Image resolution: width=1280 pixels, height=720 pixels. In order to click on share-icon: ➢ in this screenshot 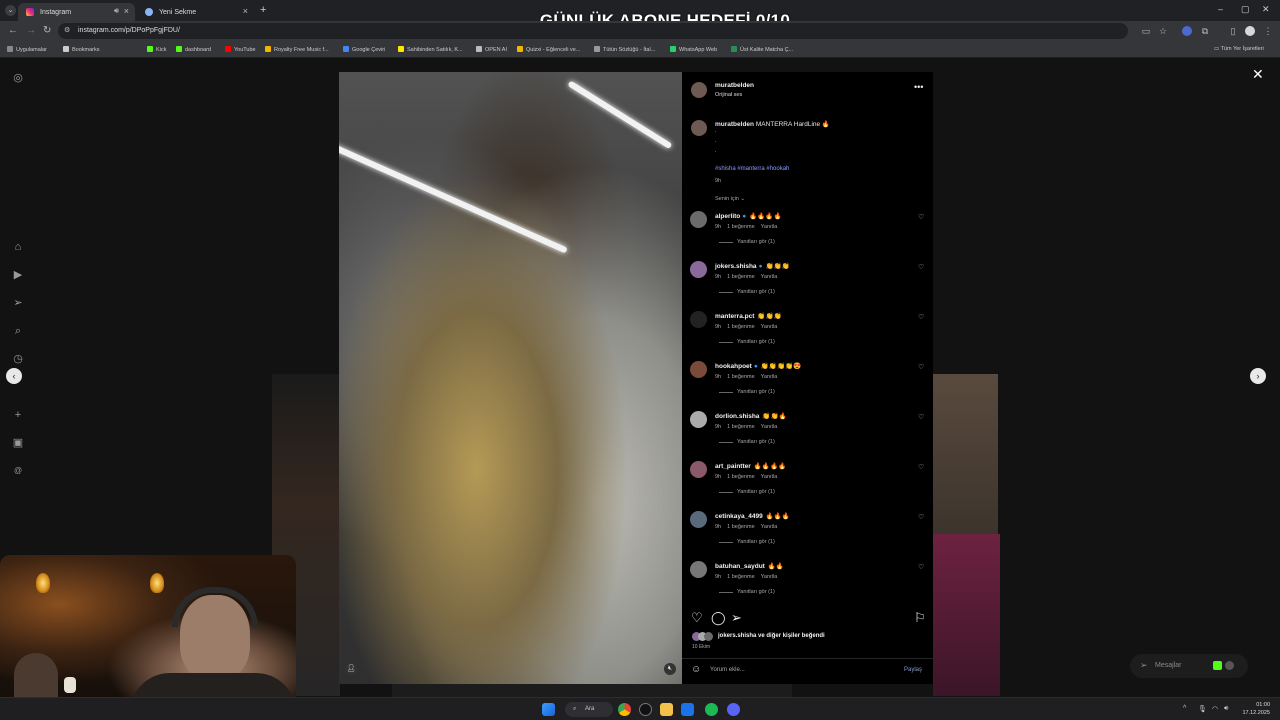, I will do `click(736, 617)`.